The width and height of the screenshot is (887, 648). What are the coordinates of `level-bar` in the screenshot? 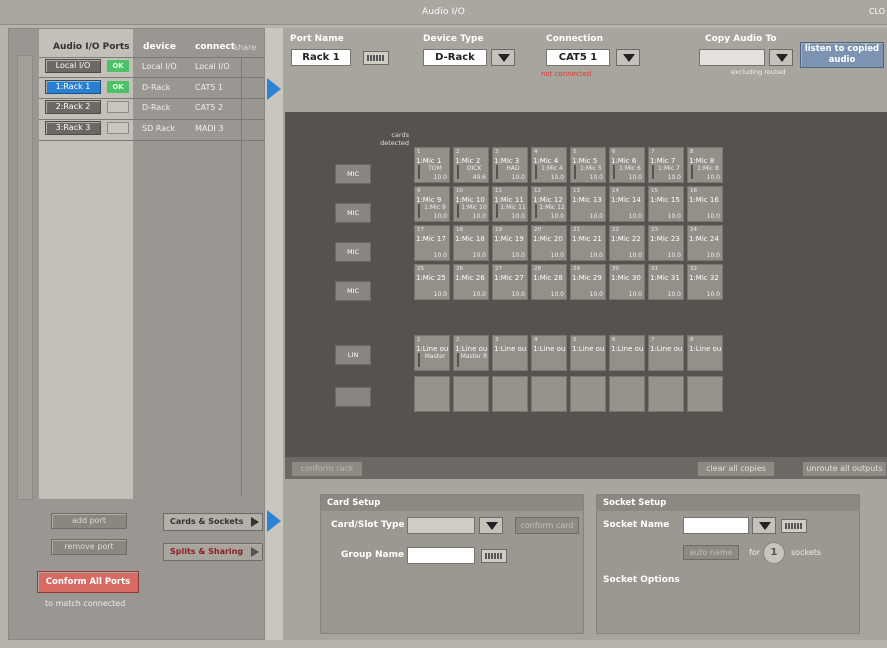 It's located at (458, 172).